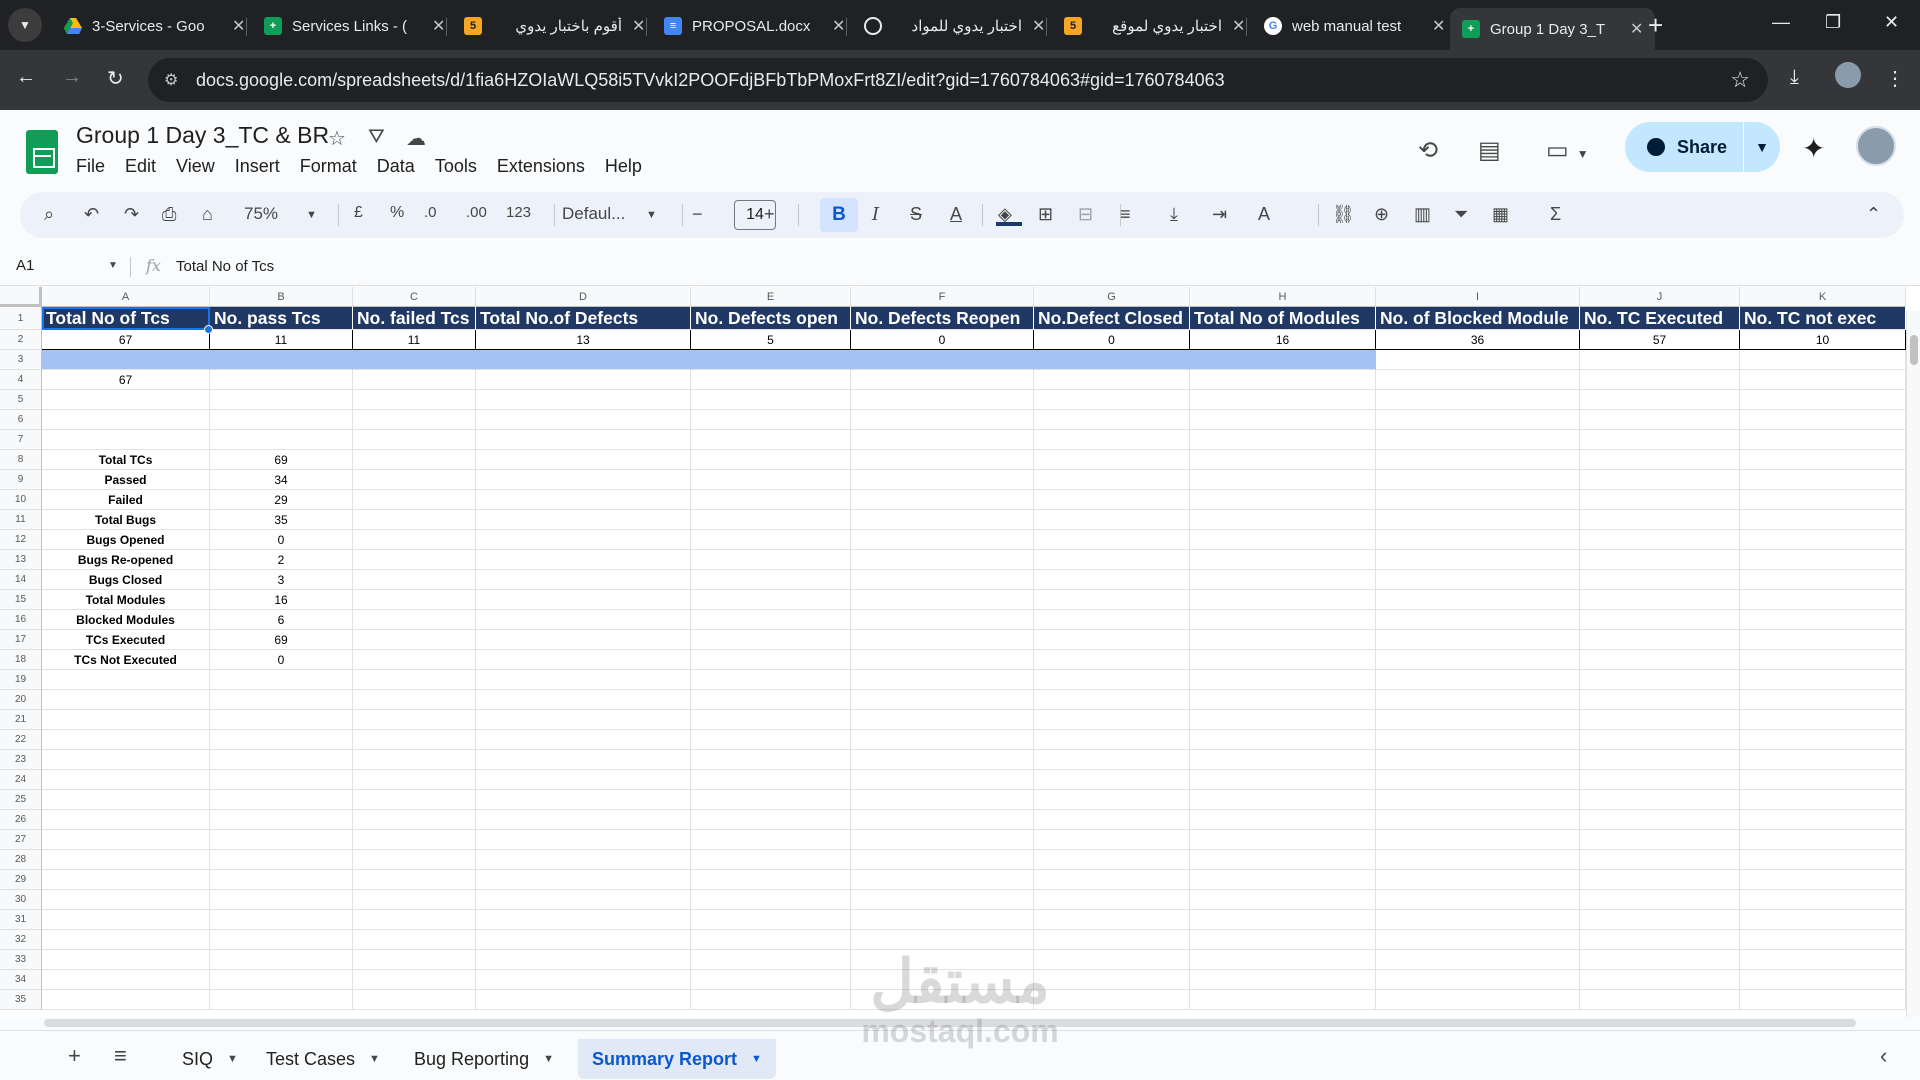 This screenshot has height=1080, width=1920. I want to click on functions-sigma-icon: Σ, so click(1555, 214).